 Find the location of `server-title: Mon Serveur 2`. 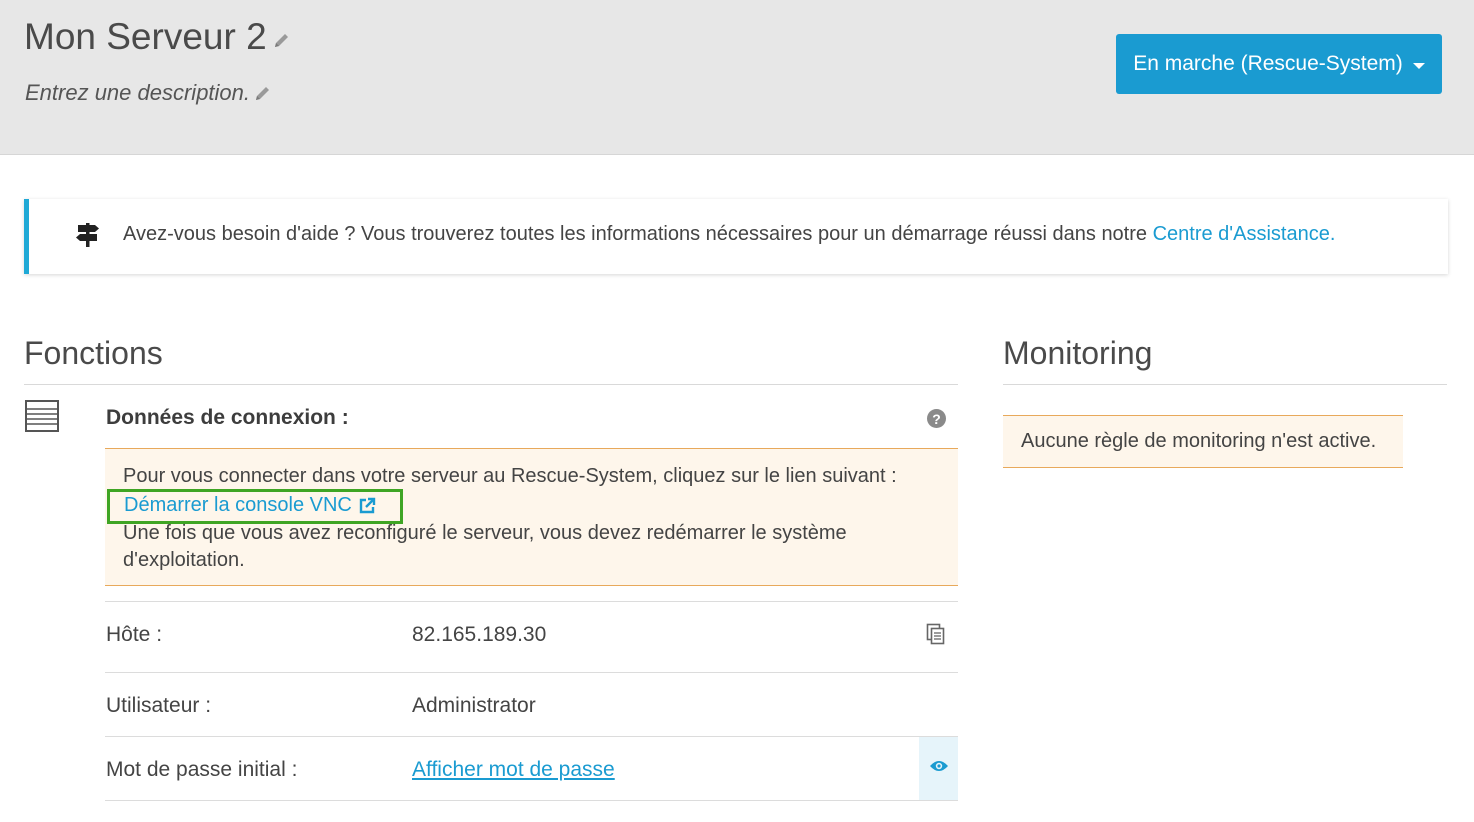

server-title: Mon Serveur 2 is located at coordinates (145, 36).